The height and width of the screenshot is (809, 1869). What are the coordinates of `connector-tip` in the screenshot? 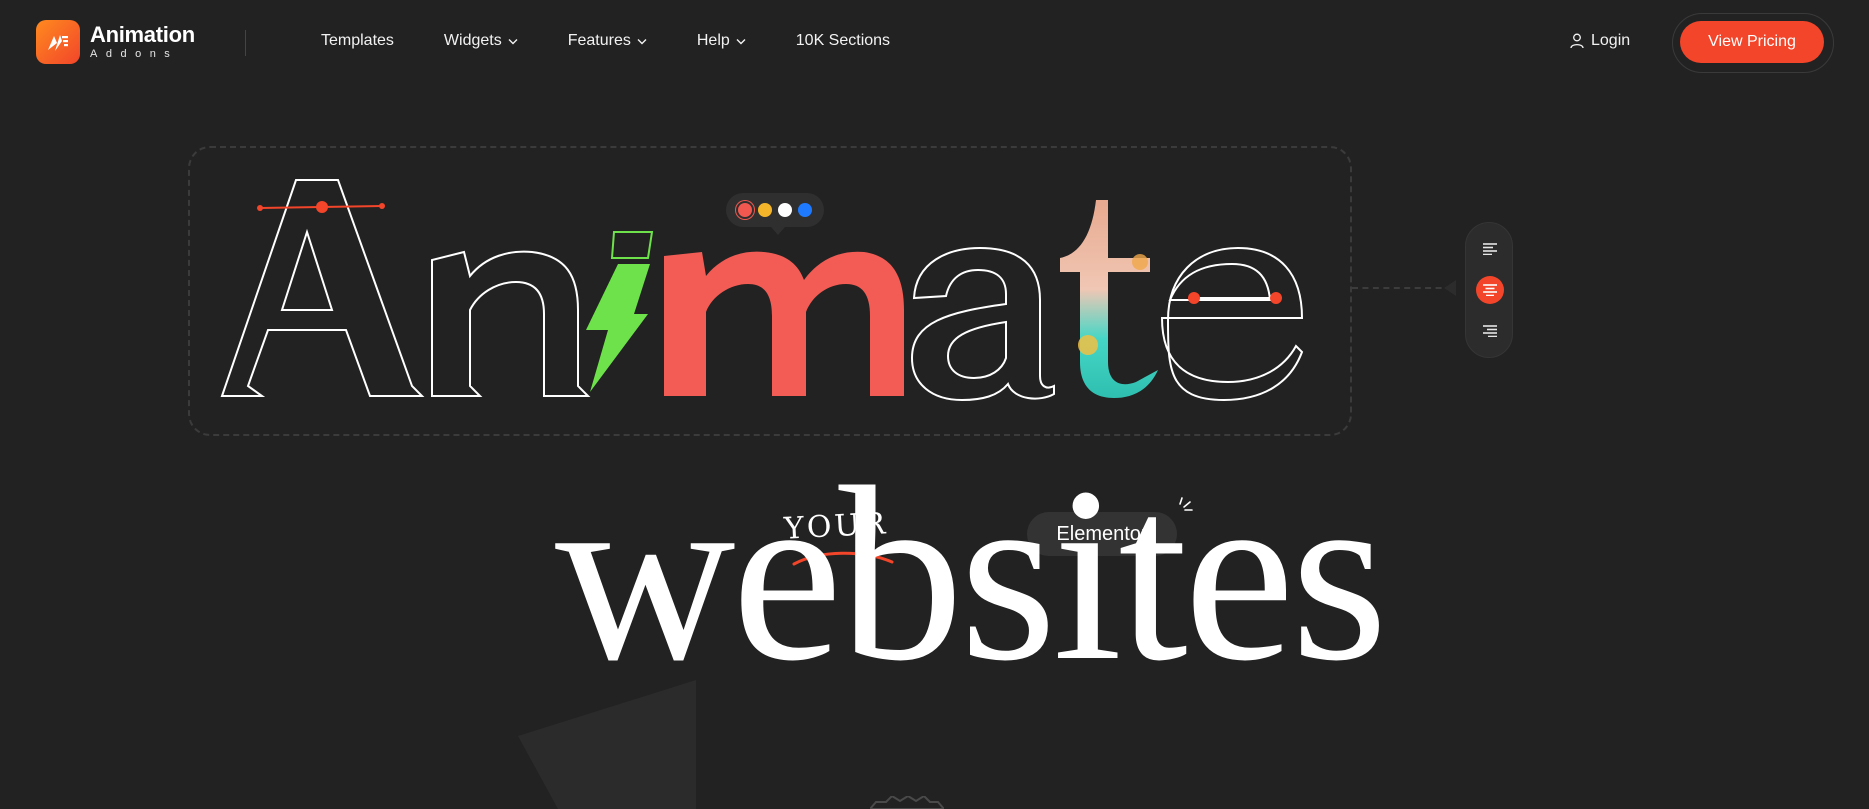 It's located at (1450, 288).